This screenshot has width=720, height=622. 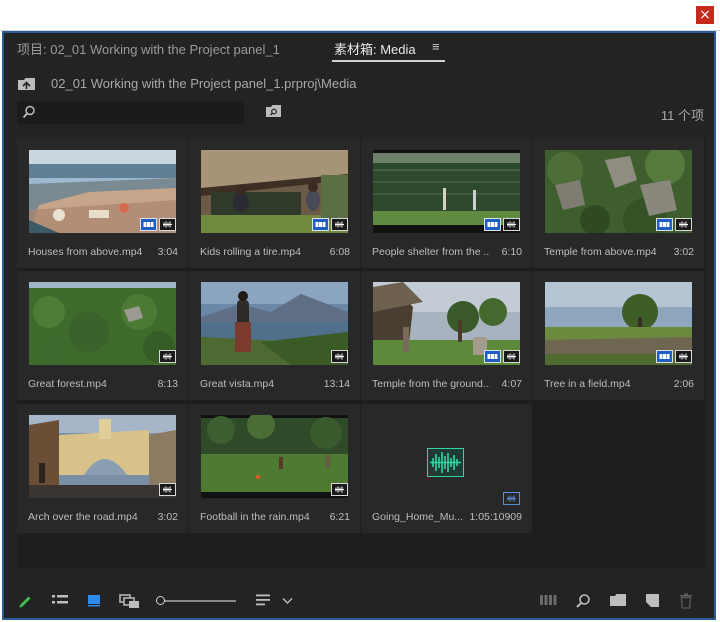 I want to click on bottom-toolbar, so click(x=359, y=601).